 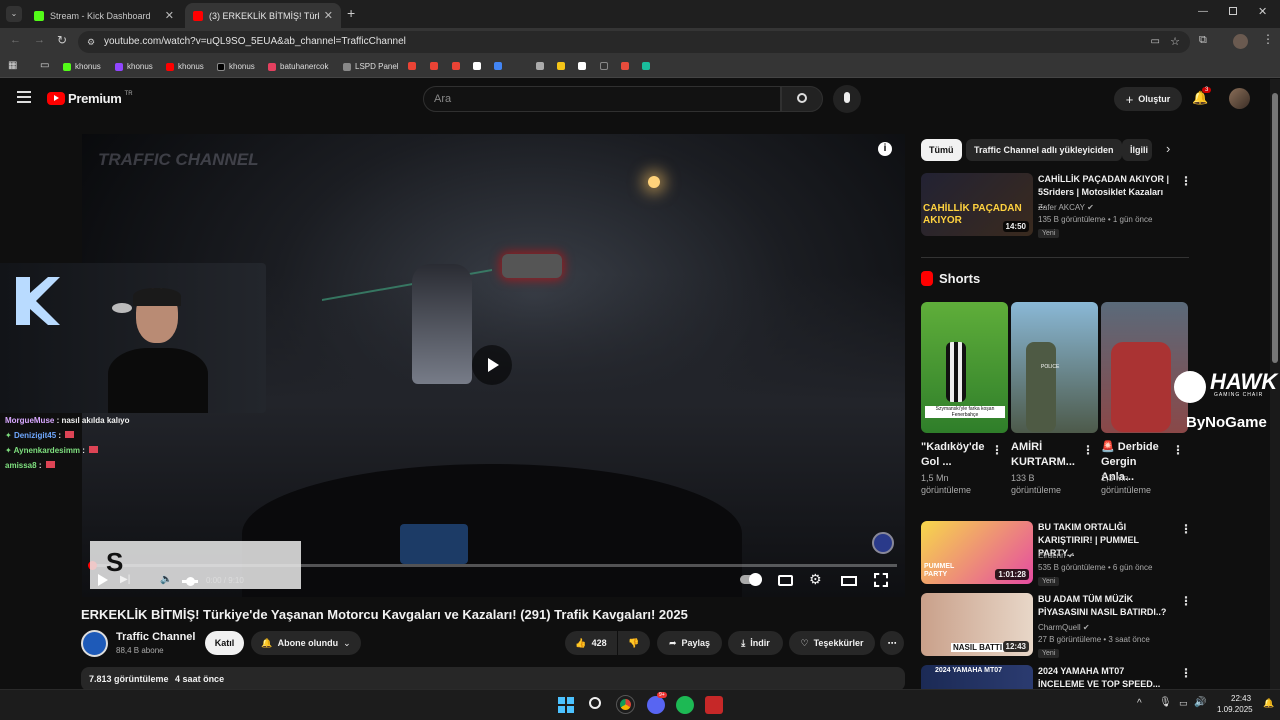 What do you see at coordinates (371, 66) in the screenshot?
I see `bookmark-item: LSPD Panel` at bounding box center [371, 66].